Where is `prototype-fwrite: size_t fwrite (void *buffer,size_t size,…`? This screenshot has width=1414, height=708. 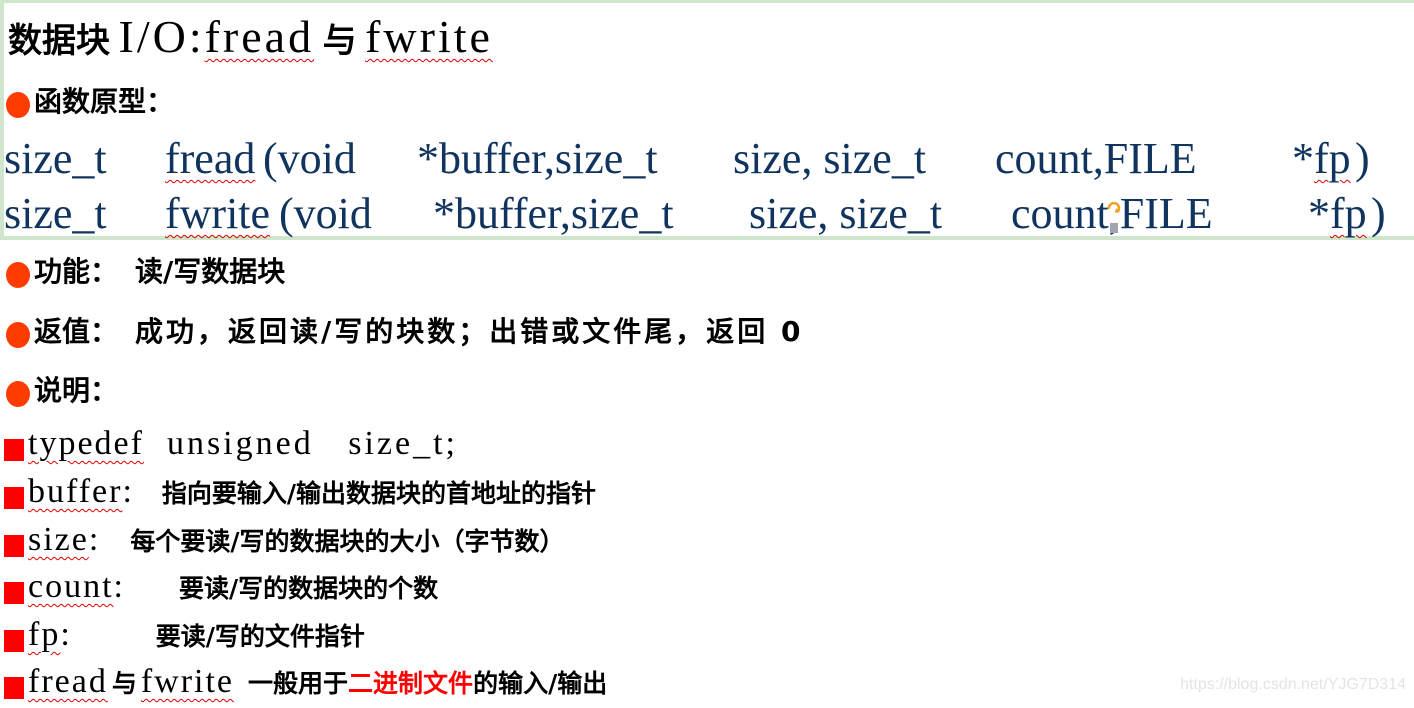 prototype-fwrite: size_t fwrite (void *buffer,size_t size,… is located at coordinates (695, 213).